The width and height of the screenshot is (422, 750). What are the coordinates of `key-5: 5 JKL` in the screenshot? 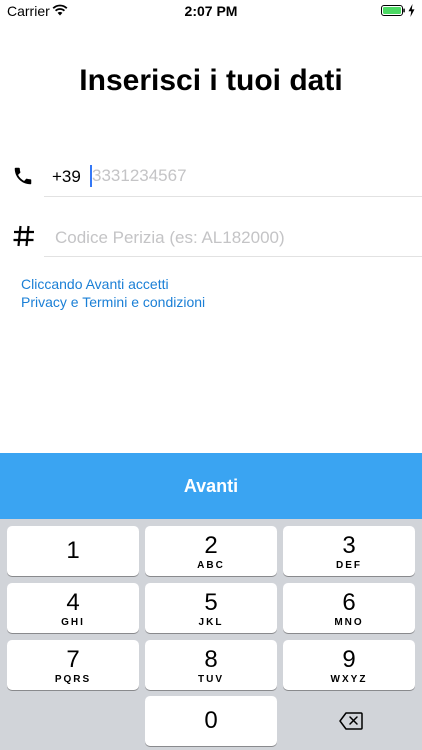 It's located at (211, 608).